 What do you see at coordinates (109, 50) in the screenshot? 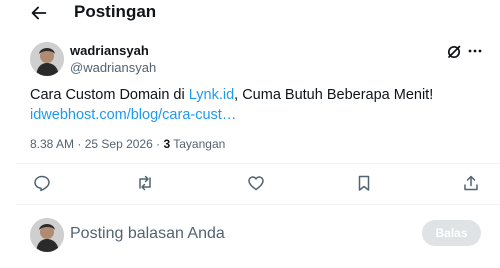
I see `author-name: wadriansyah` at bounding box center [109, 50].